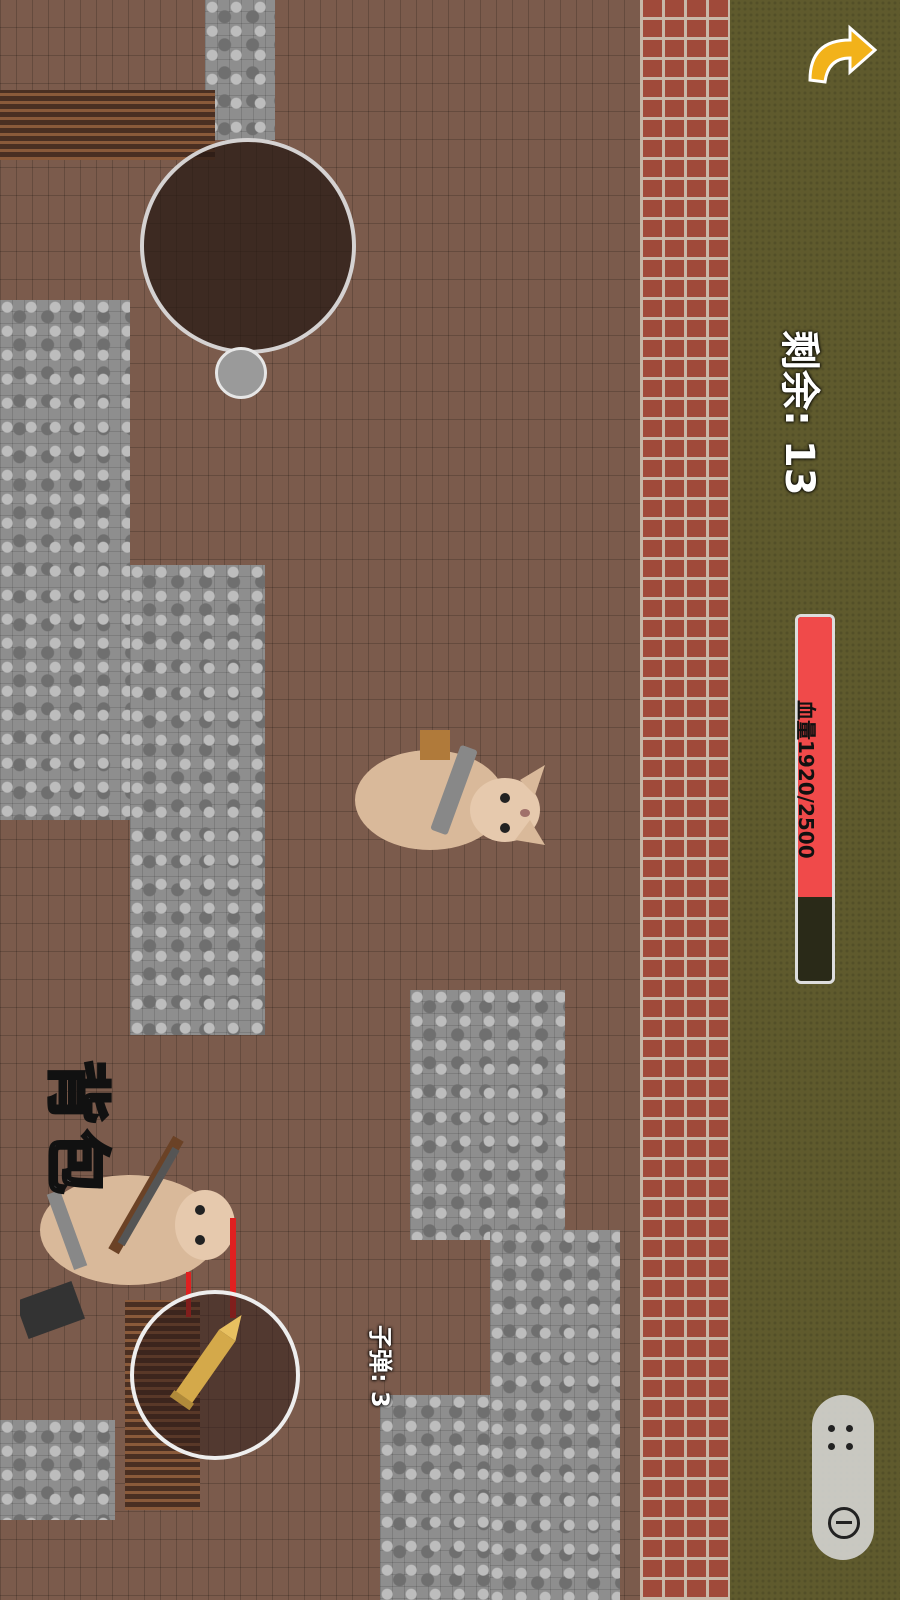 This screenshot has height=1600, width=900. Describe the element at coordinates (844, 1523) in the screenshot. I see `close-circle-icon` at that location.